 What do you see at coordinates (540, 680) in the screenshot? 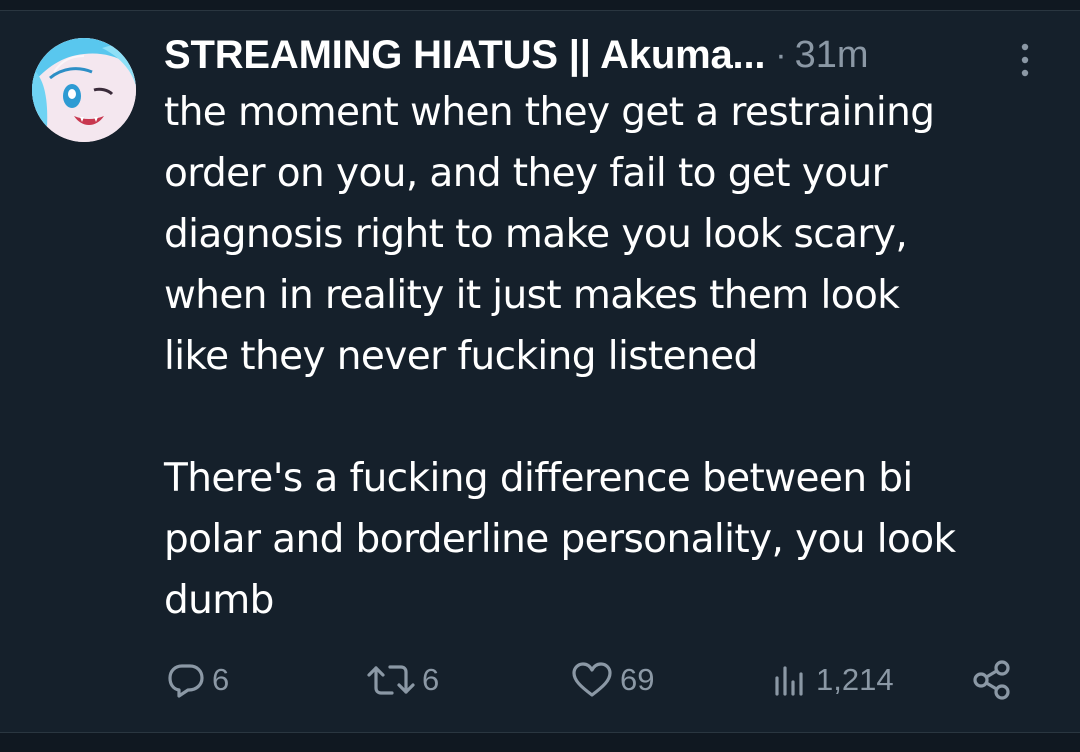
I see `action-bar: 6 6 69 1,214` at bounding box center [540, 680].